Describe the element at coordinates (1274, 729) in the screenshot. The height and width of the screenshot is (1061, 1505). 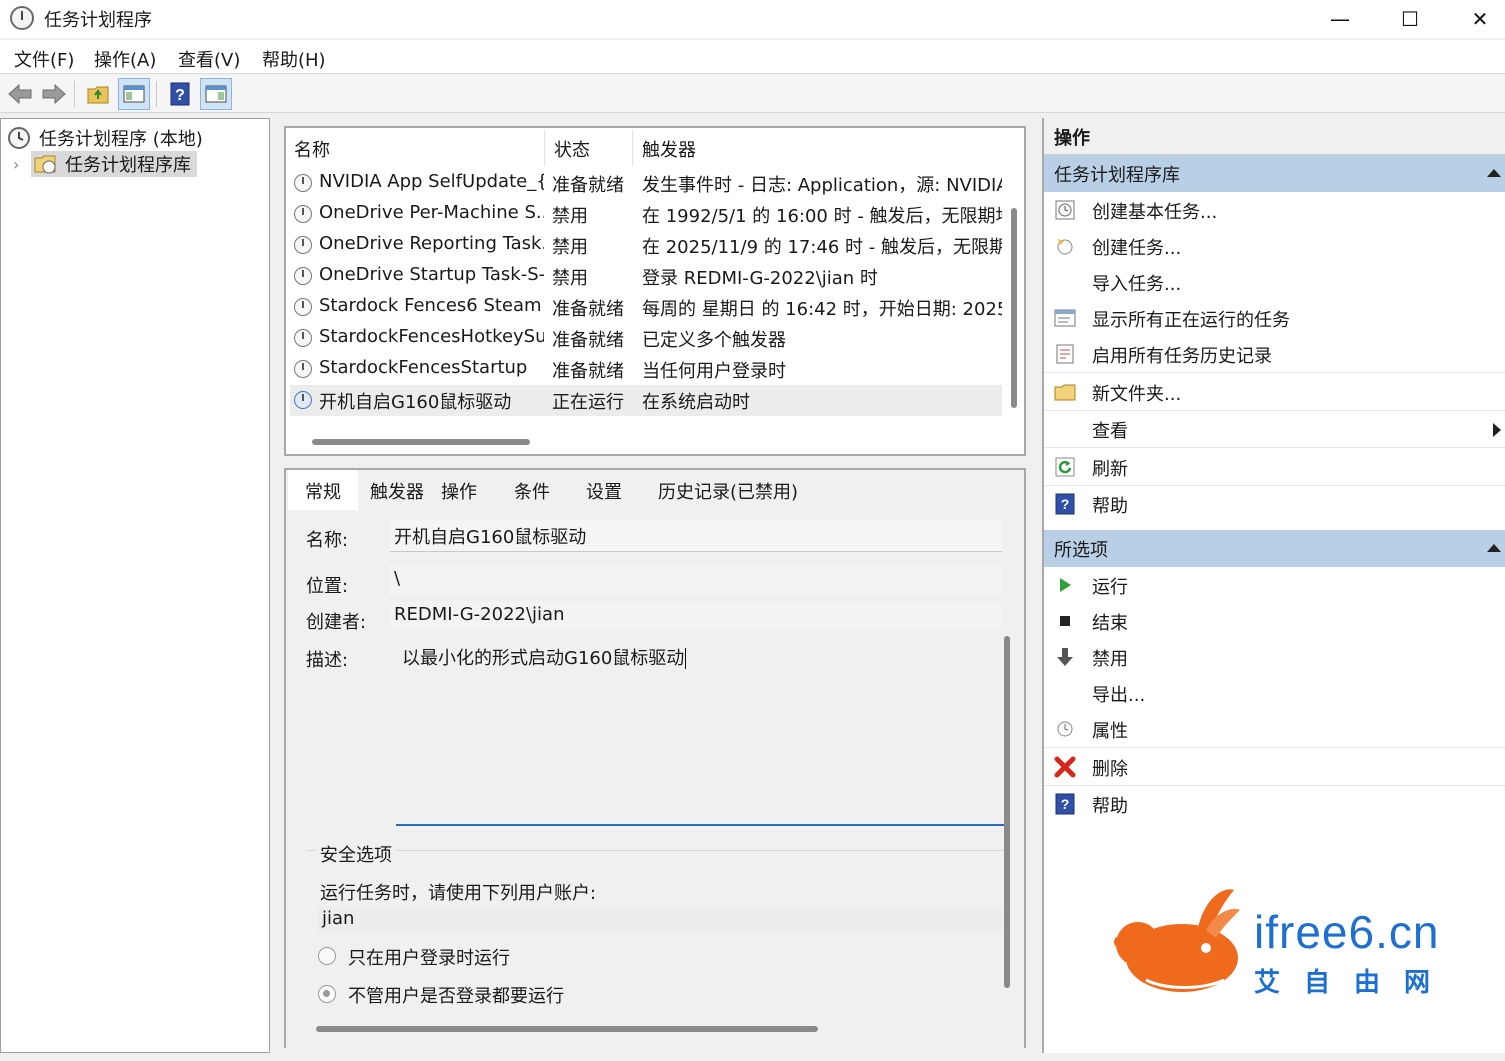
I see `action-properties: 属性` at that location.